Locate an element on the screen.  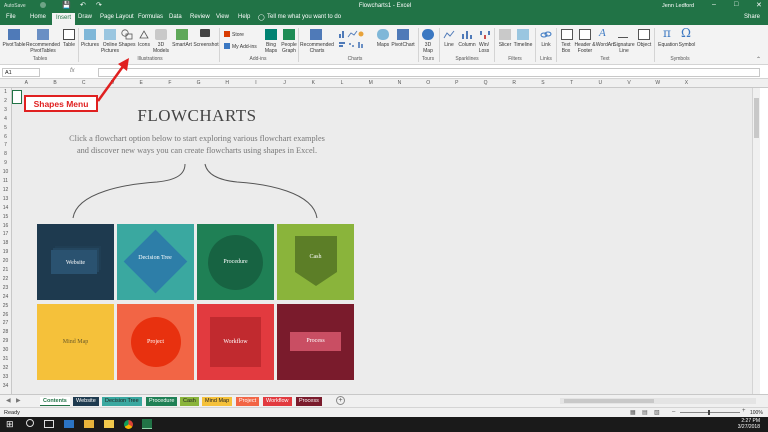
pivotchart-icon is located at coordinates (403, 34).